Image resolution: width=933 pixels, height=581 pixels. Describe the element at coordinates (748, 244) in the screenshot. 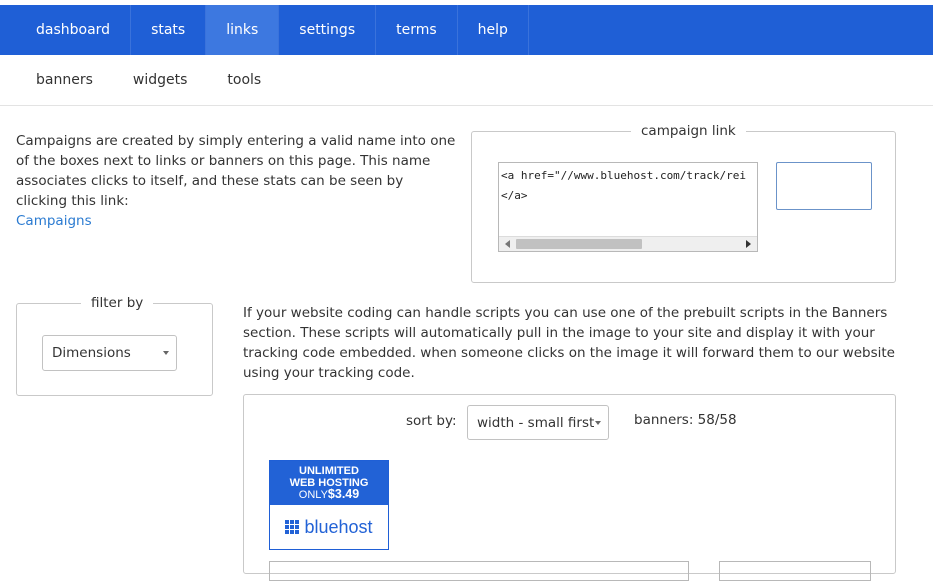

I see `scroll-right-icon` at that location.